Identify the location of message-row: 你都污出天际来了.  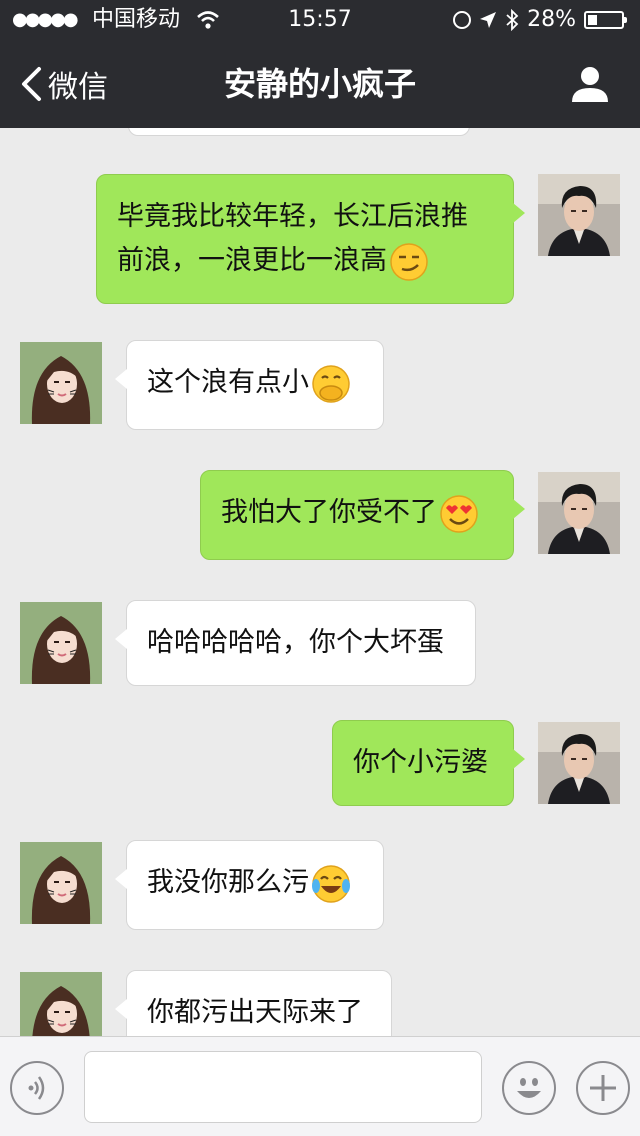
(320, 1003).